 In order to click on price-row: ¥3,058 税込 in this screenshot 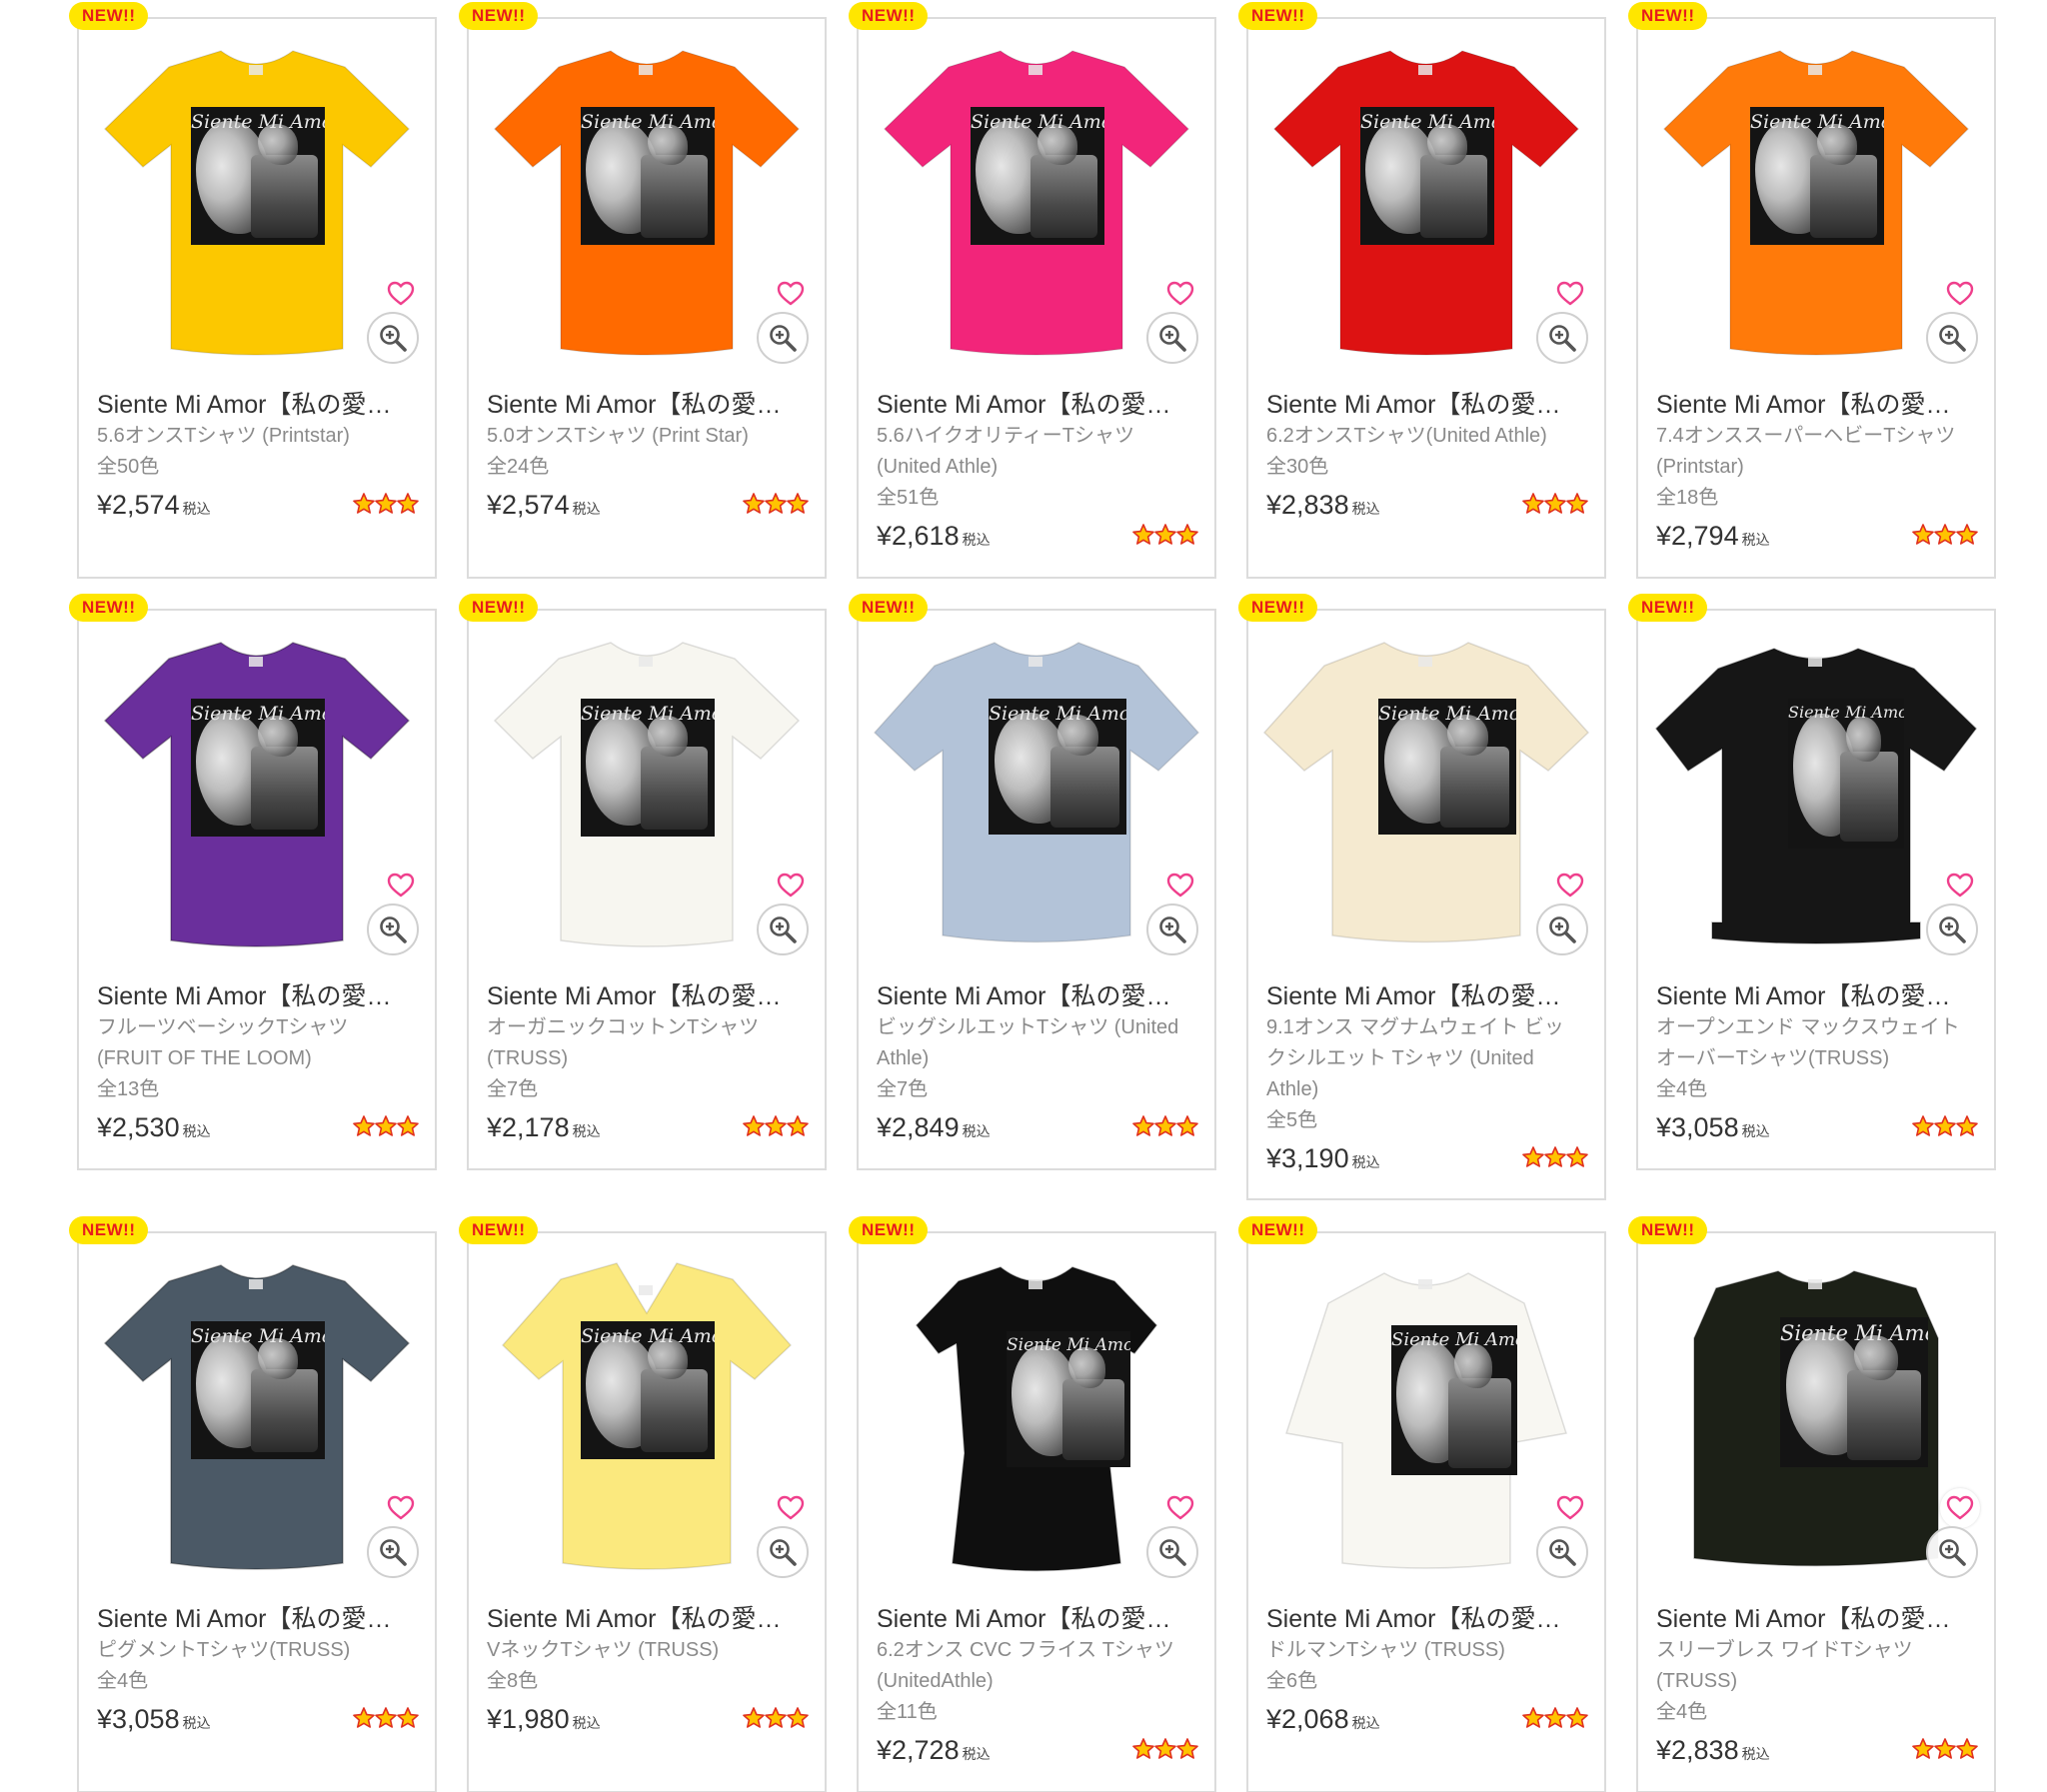, I will do `click(258, 1719)`.